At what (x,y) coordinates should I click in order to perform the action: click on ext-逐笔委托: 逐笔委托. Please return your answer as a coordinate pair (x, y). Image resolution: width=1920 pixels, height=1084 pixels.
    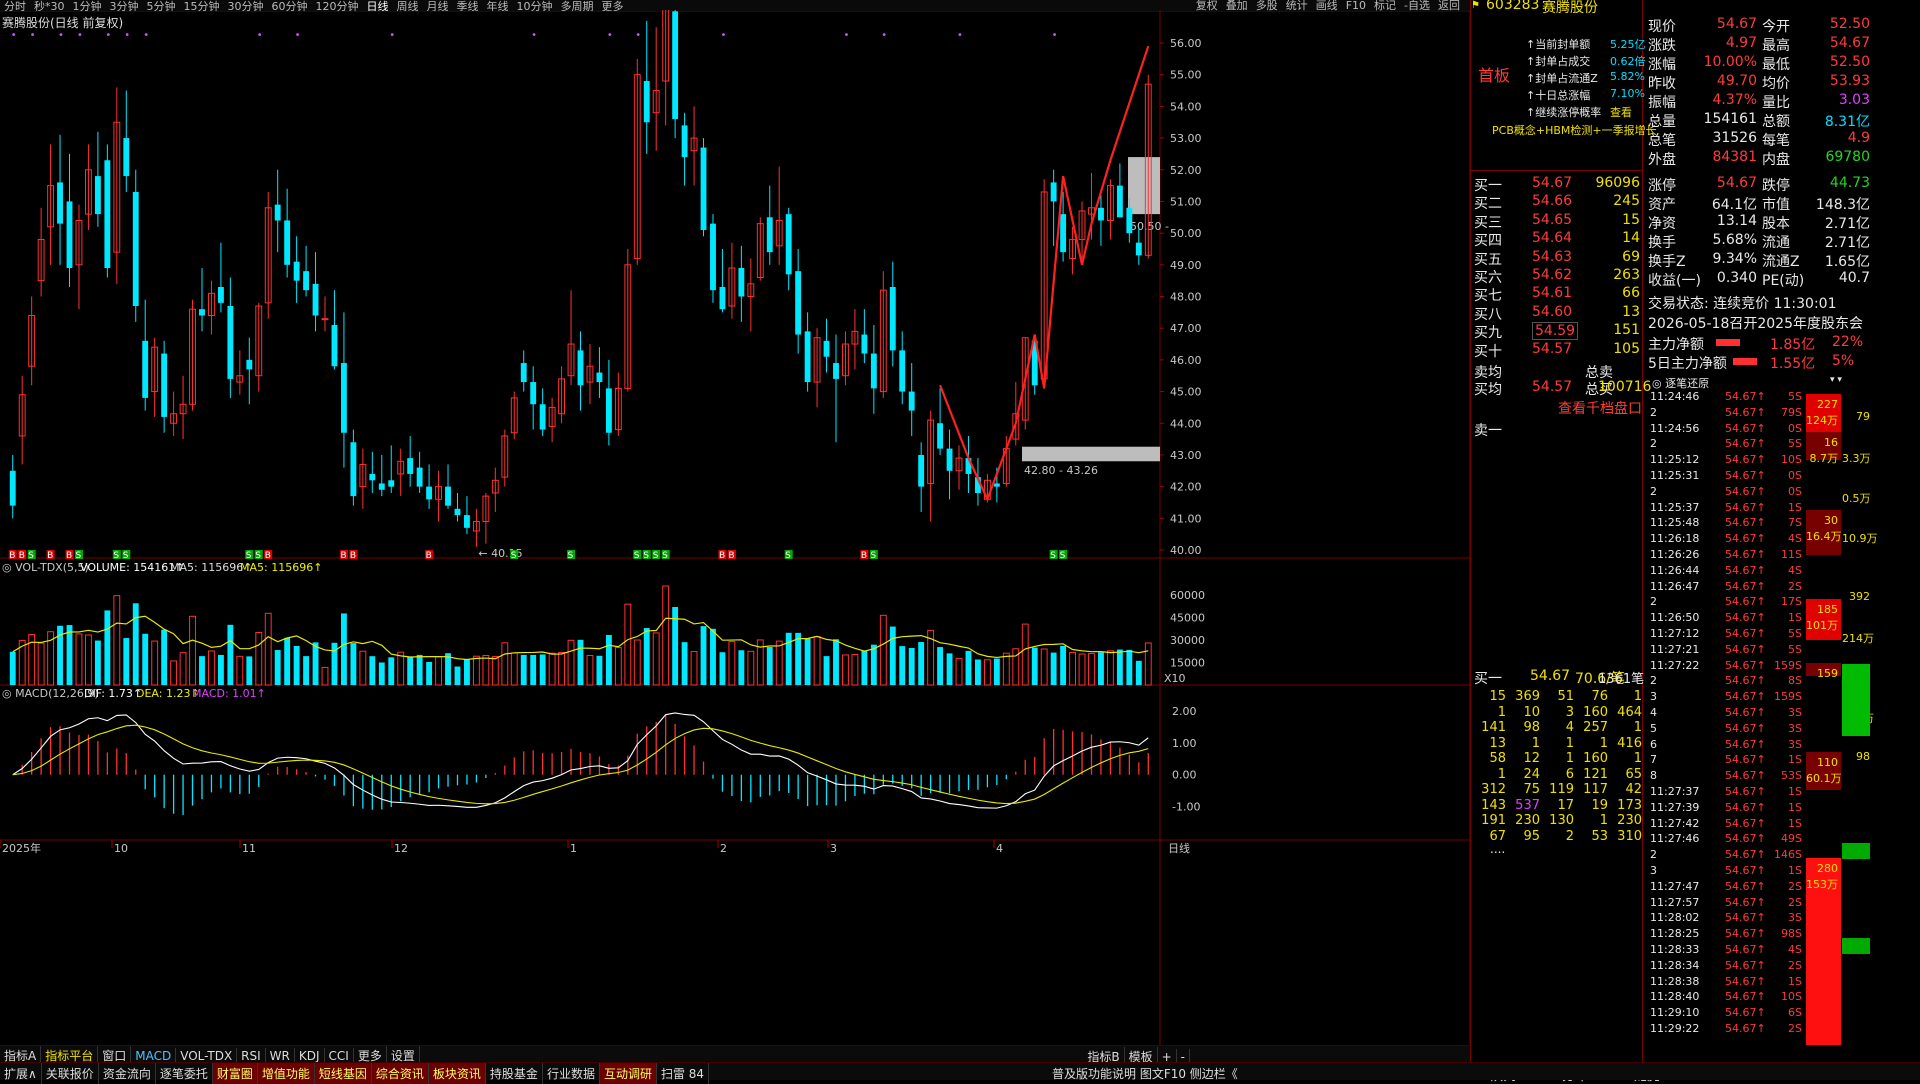
    Looking at the image, I should click on (184, 1073).